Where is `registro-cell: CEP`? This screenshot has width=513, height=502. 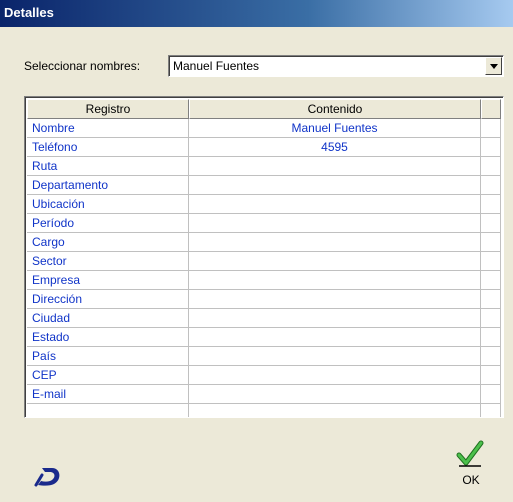
registro-cell: CEP is located at coordinates (108, 375).